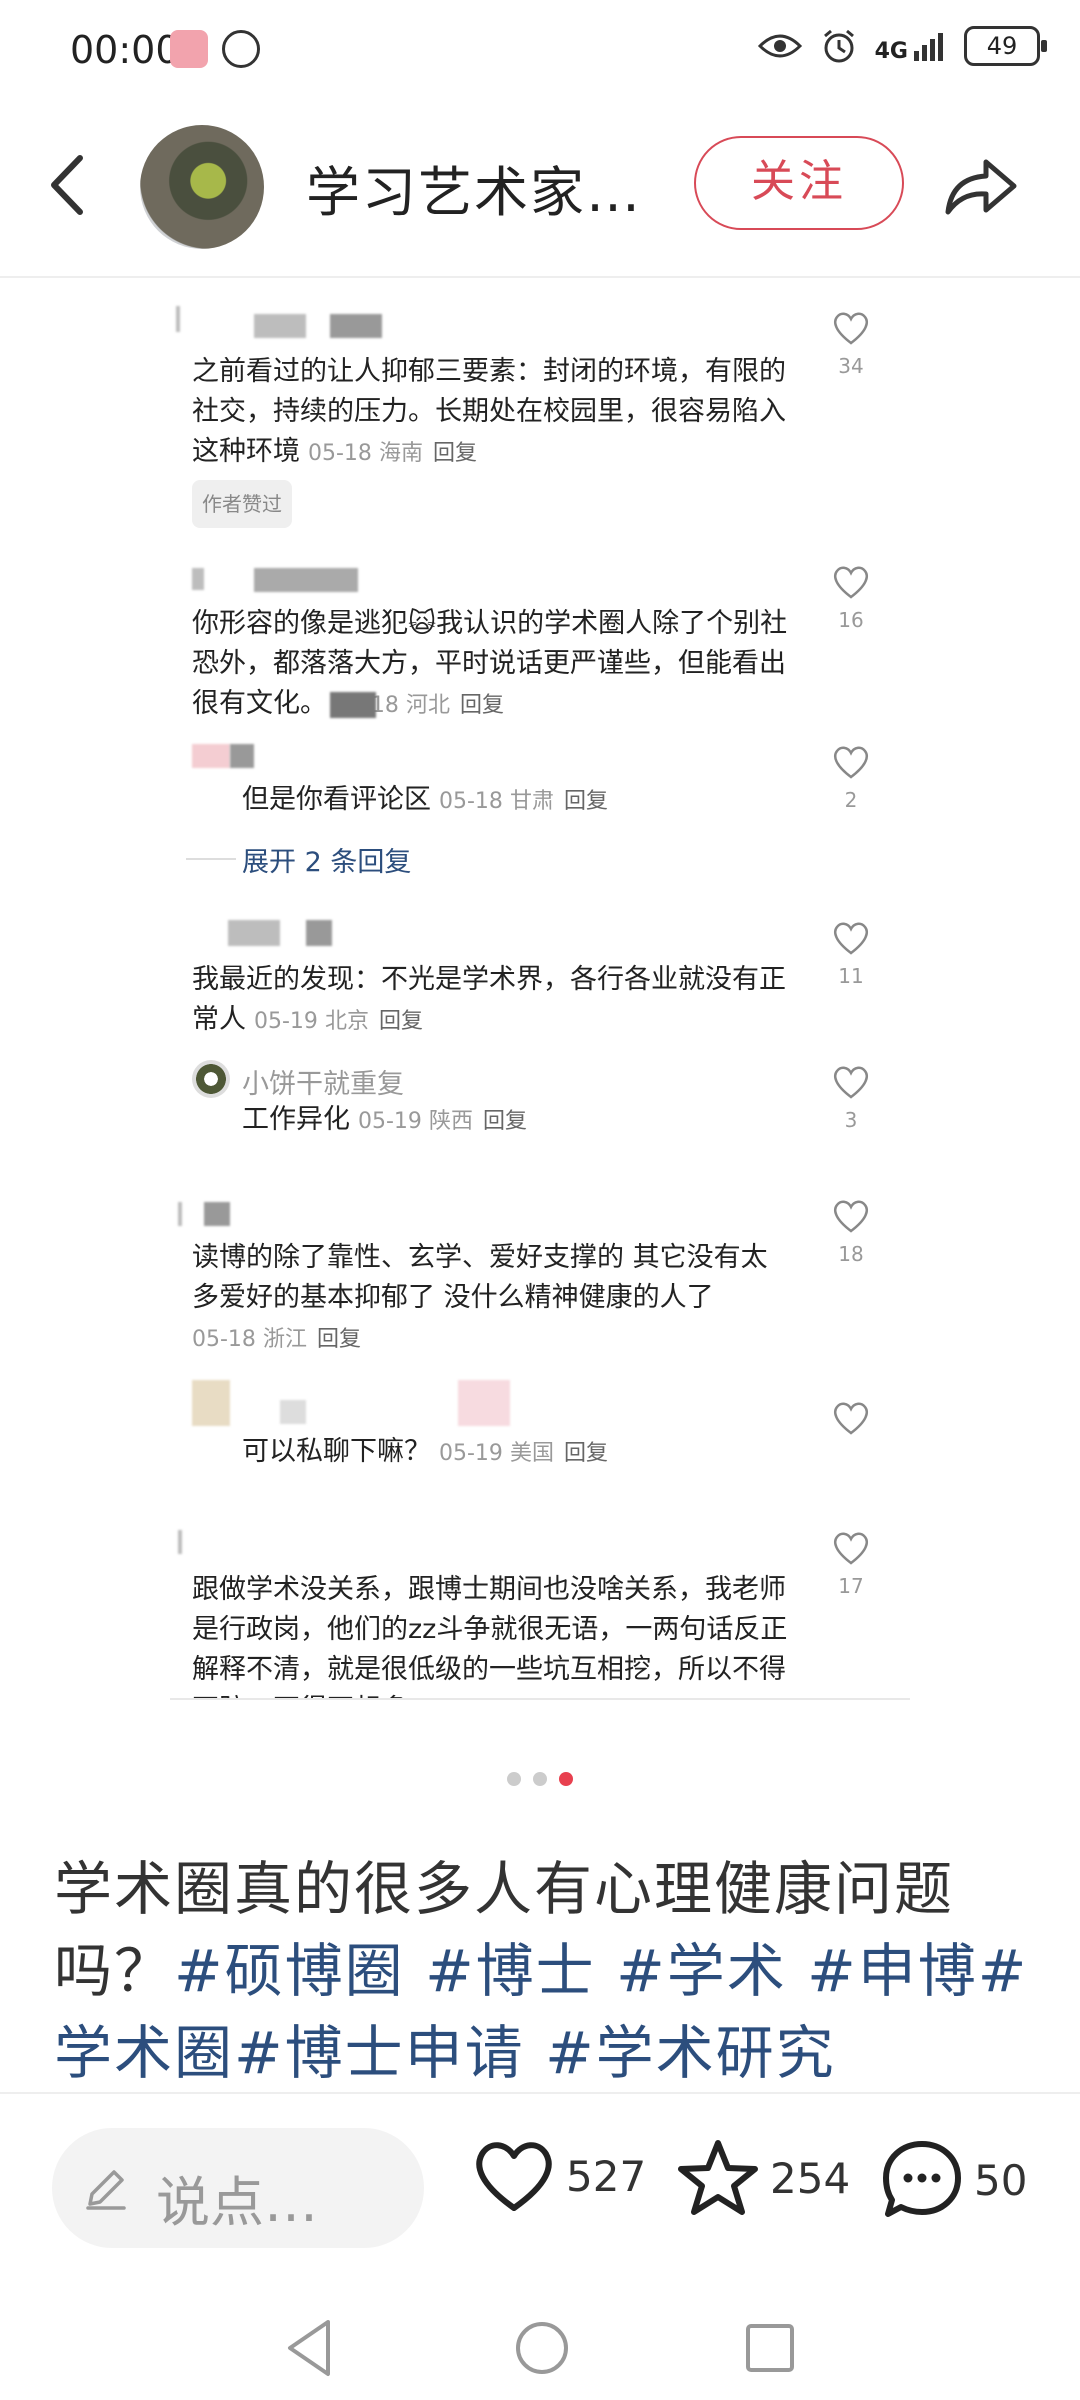 This screenshot has width=1080, height=2400. I want to click on comment-like: 16, so click(851, 598).